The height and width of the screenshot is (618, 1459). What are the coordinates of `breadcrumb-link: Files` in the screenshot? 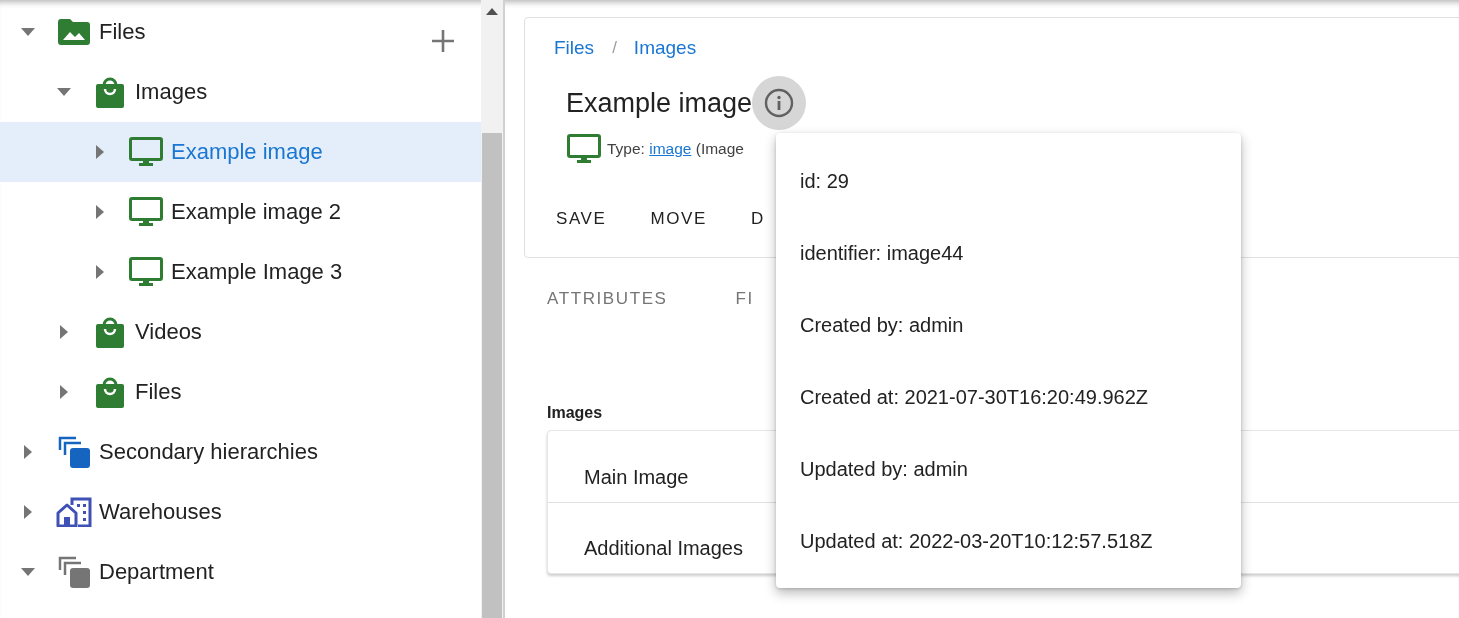 It's located at (574, 48).